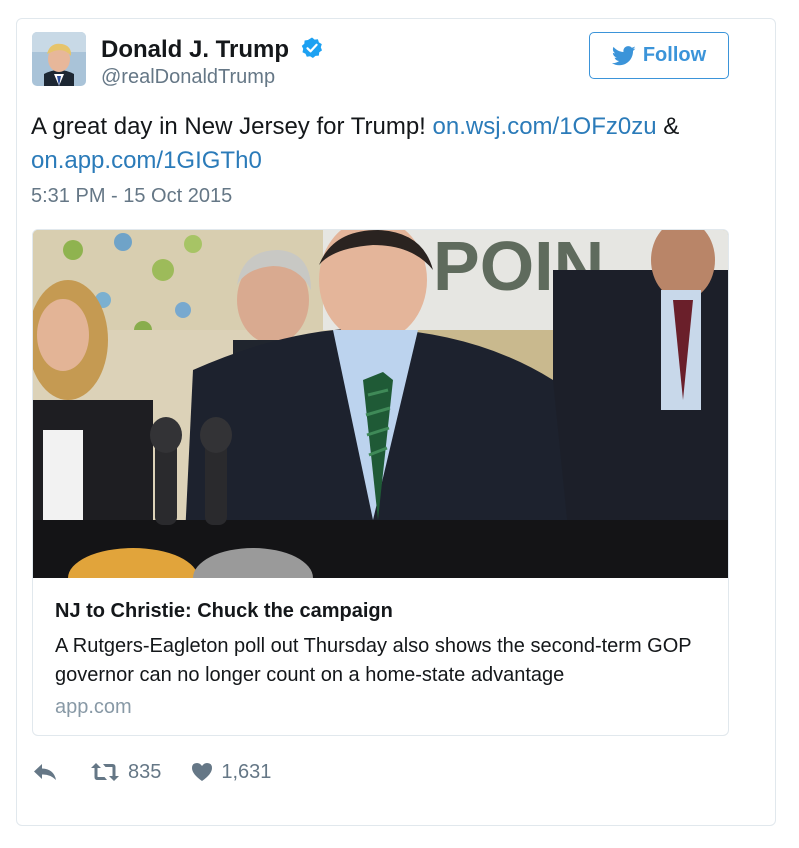 The width and height of the screenshot is (799, 848). I want to click on retweet-button: 835, so click(125, 772).